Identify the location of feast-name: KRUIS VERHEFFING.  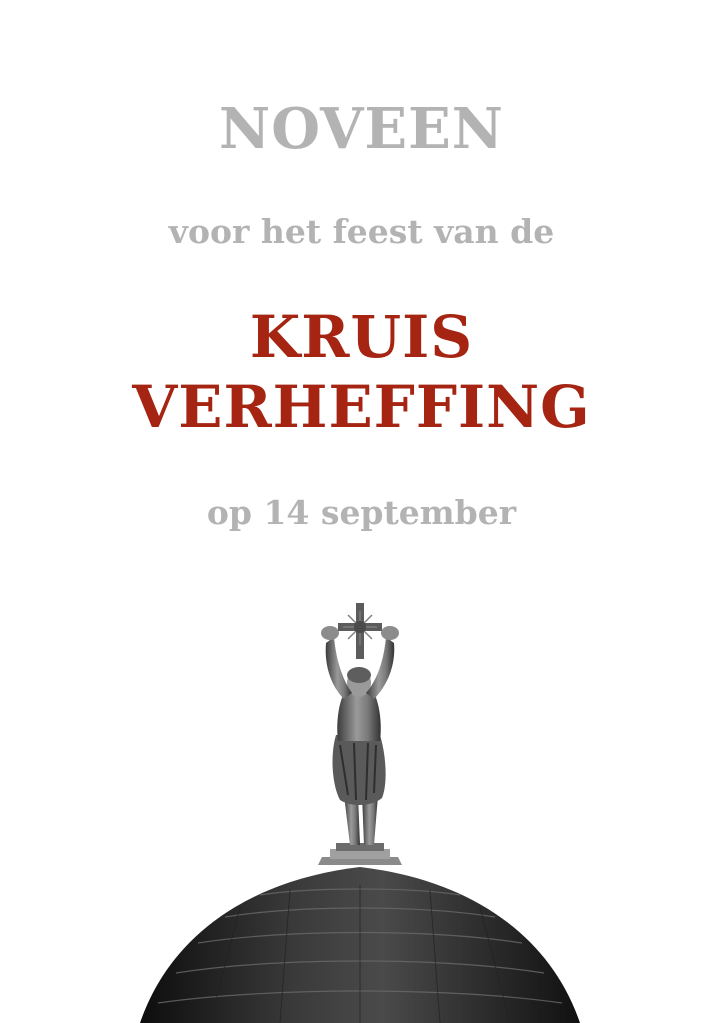
(361, 372).